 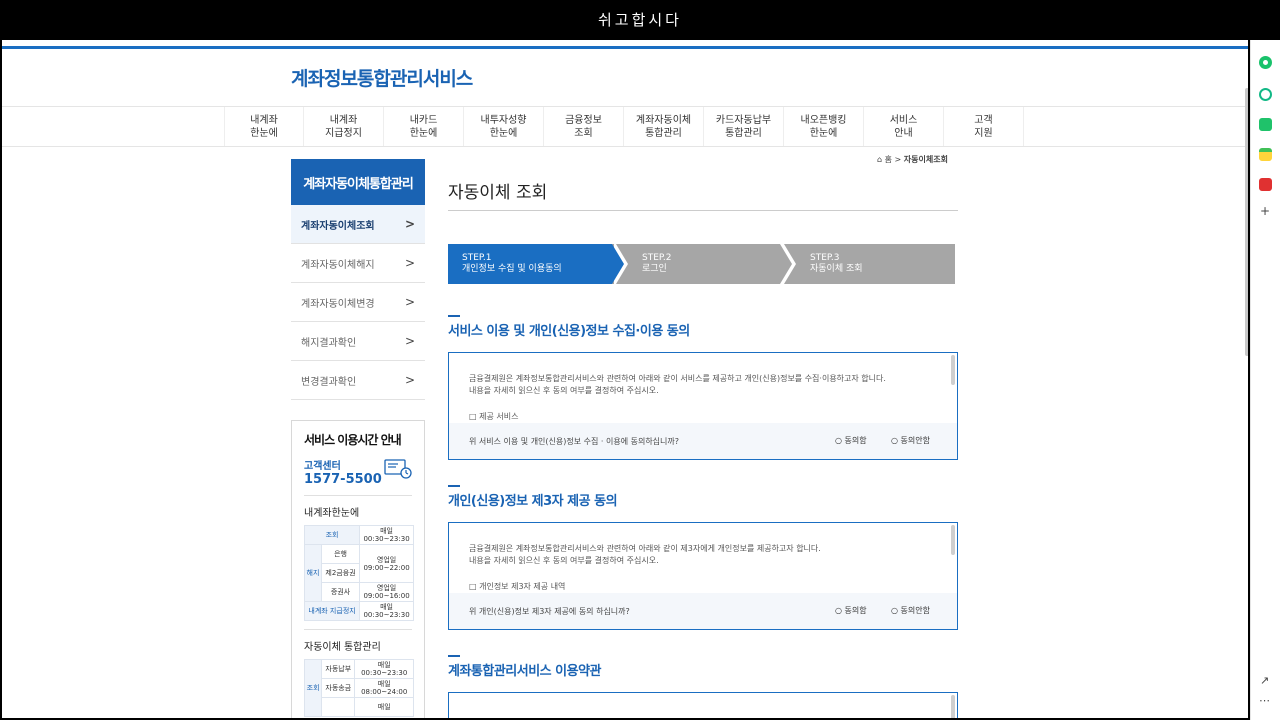 I want to click on title-divider, so click(x=703, y=210).